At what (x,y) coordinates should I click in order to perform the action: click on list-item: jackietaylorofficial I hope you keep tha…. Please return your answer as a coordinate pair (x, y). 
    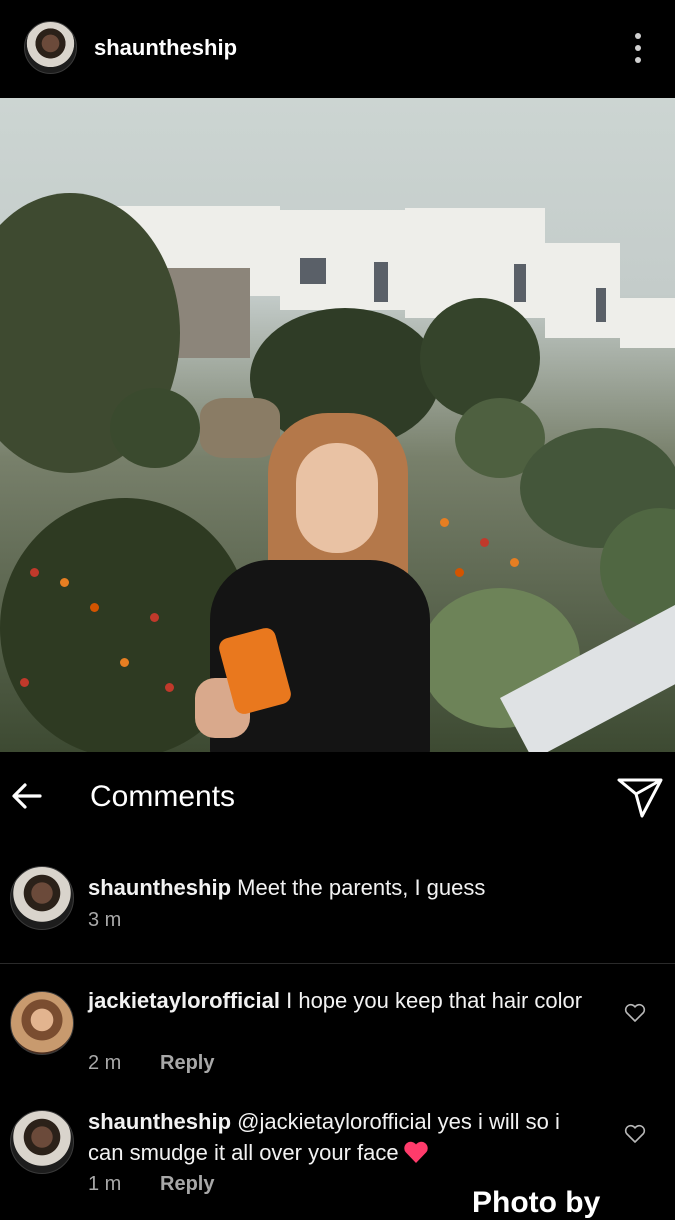
    Looking at the image, I should click on (337, 1035).